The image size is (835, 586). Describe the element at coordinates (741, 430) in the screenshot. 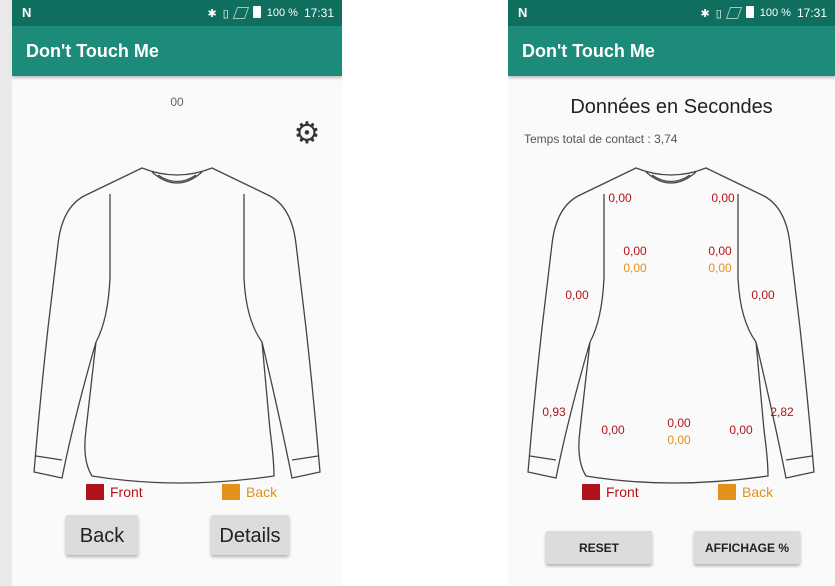

I see `zone-waist-right: 0,00` at that location.